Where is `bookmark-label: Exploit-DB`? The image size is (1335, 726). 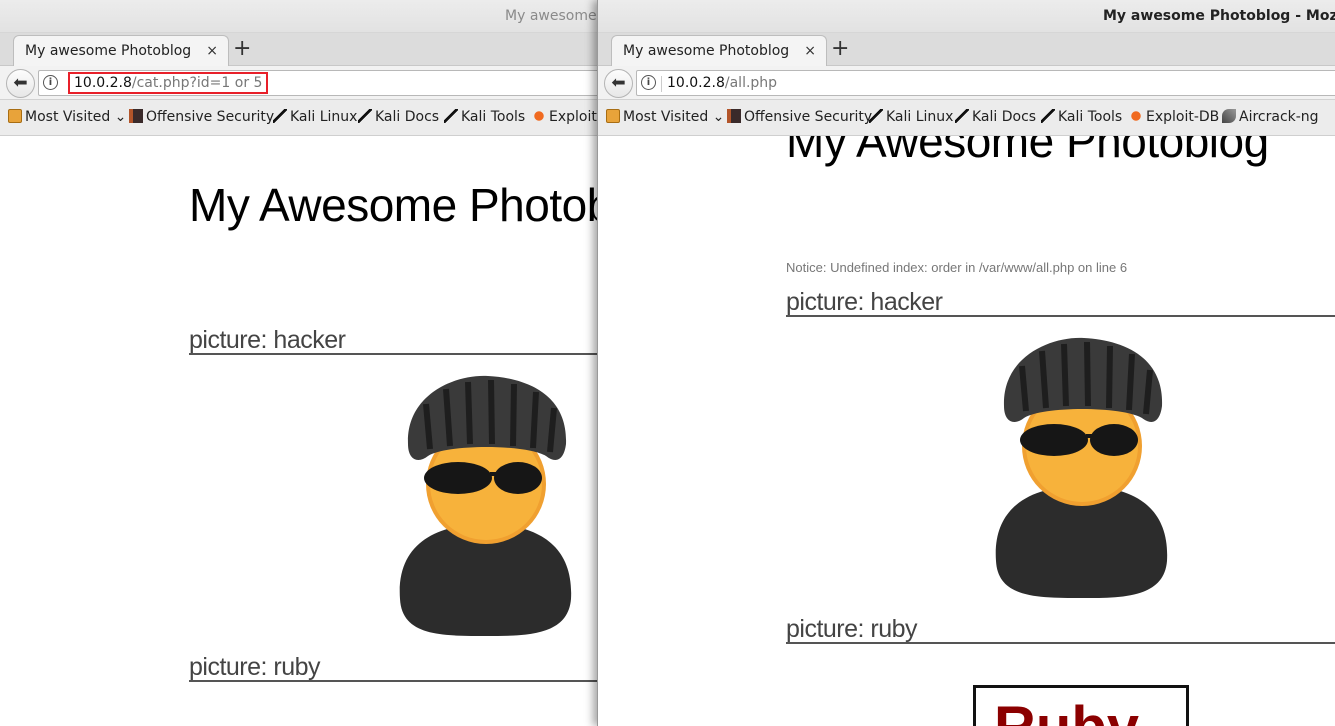 bookmark-label: Exploit-DB is located at coordinates (1183, 117).